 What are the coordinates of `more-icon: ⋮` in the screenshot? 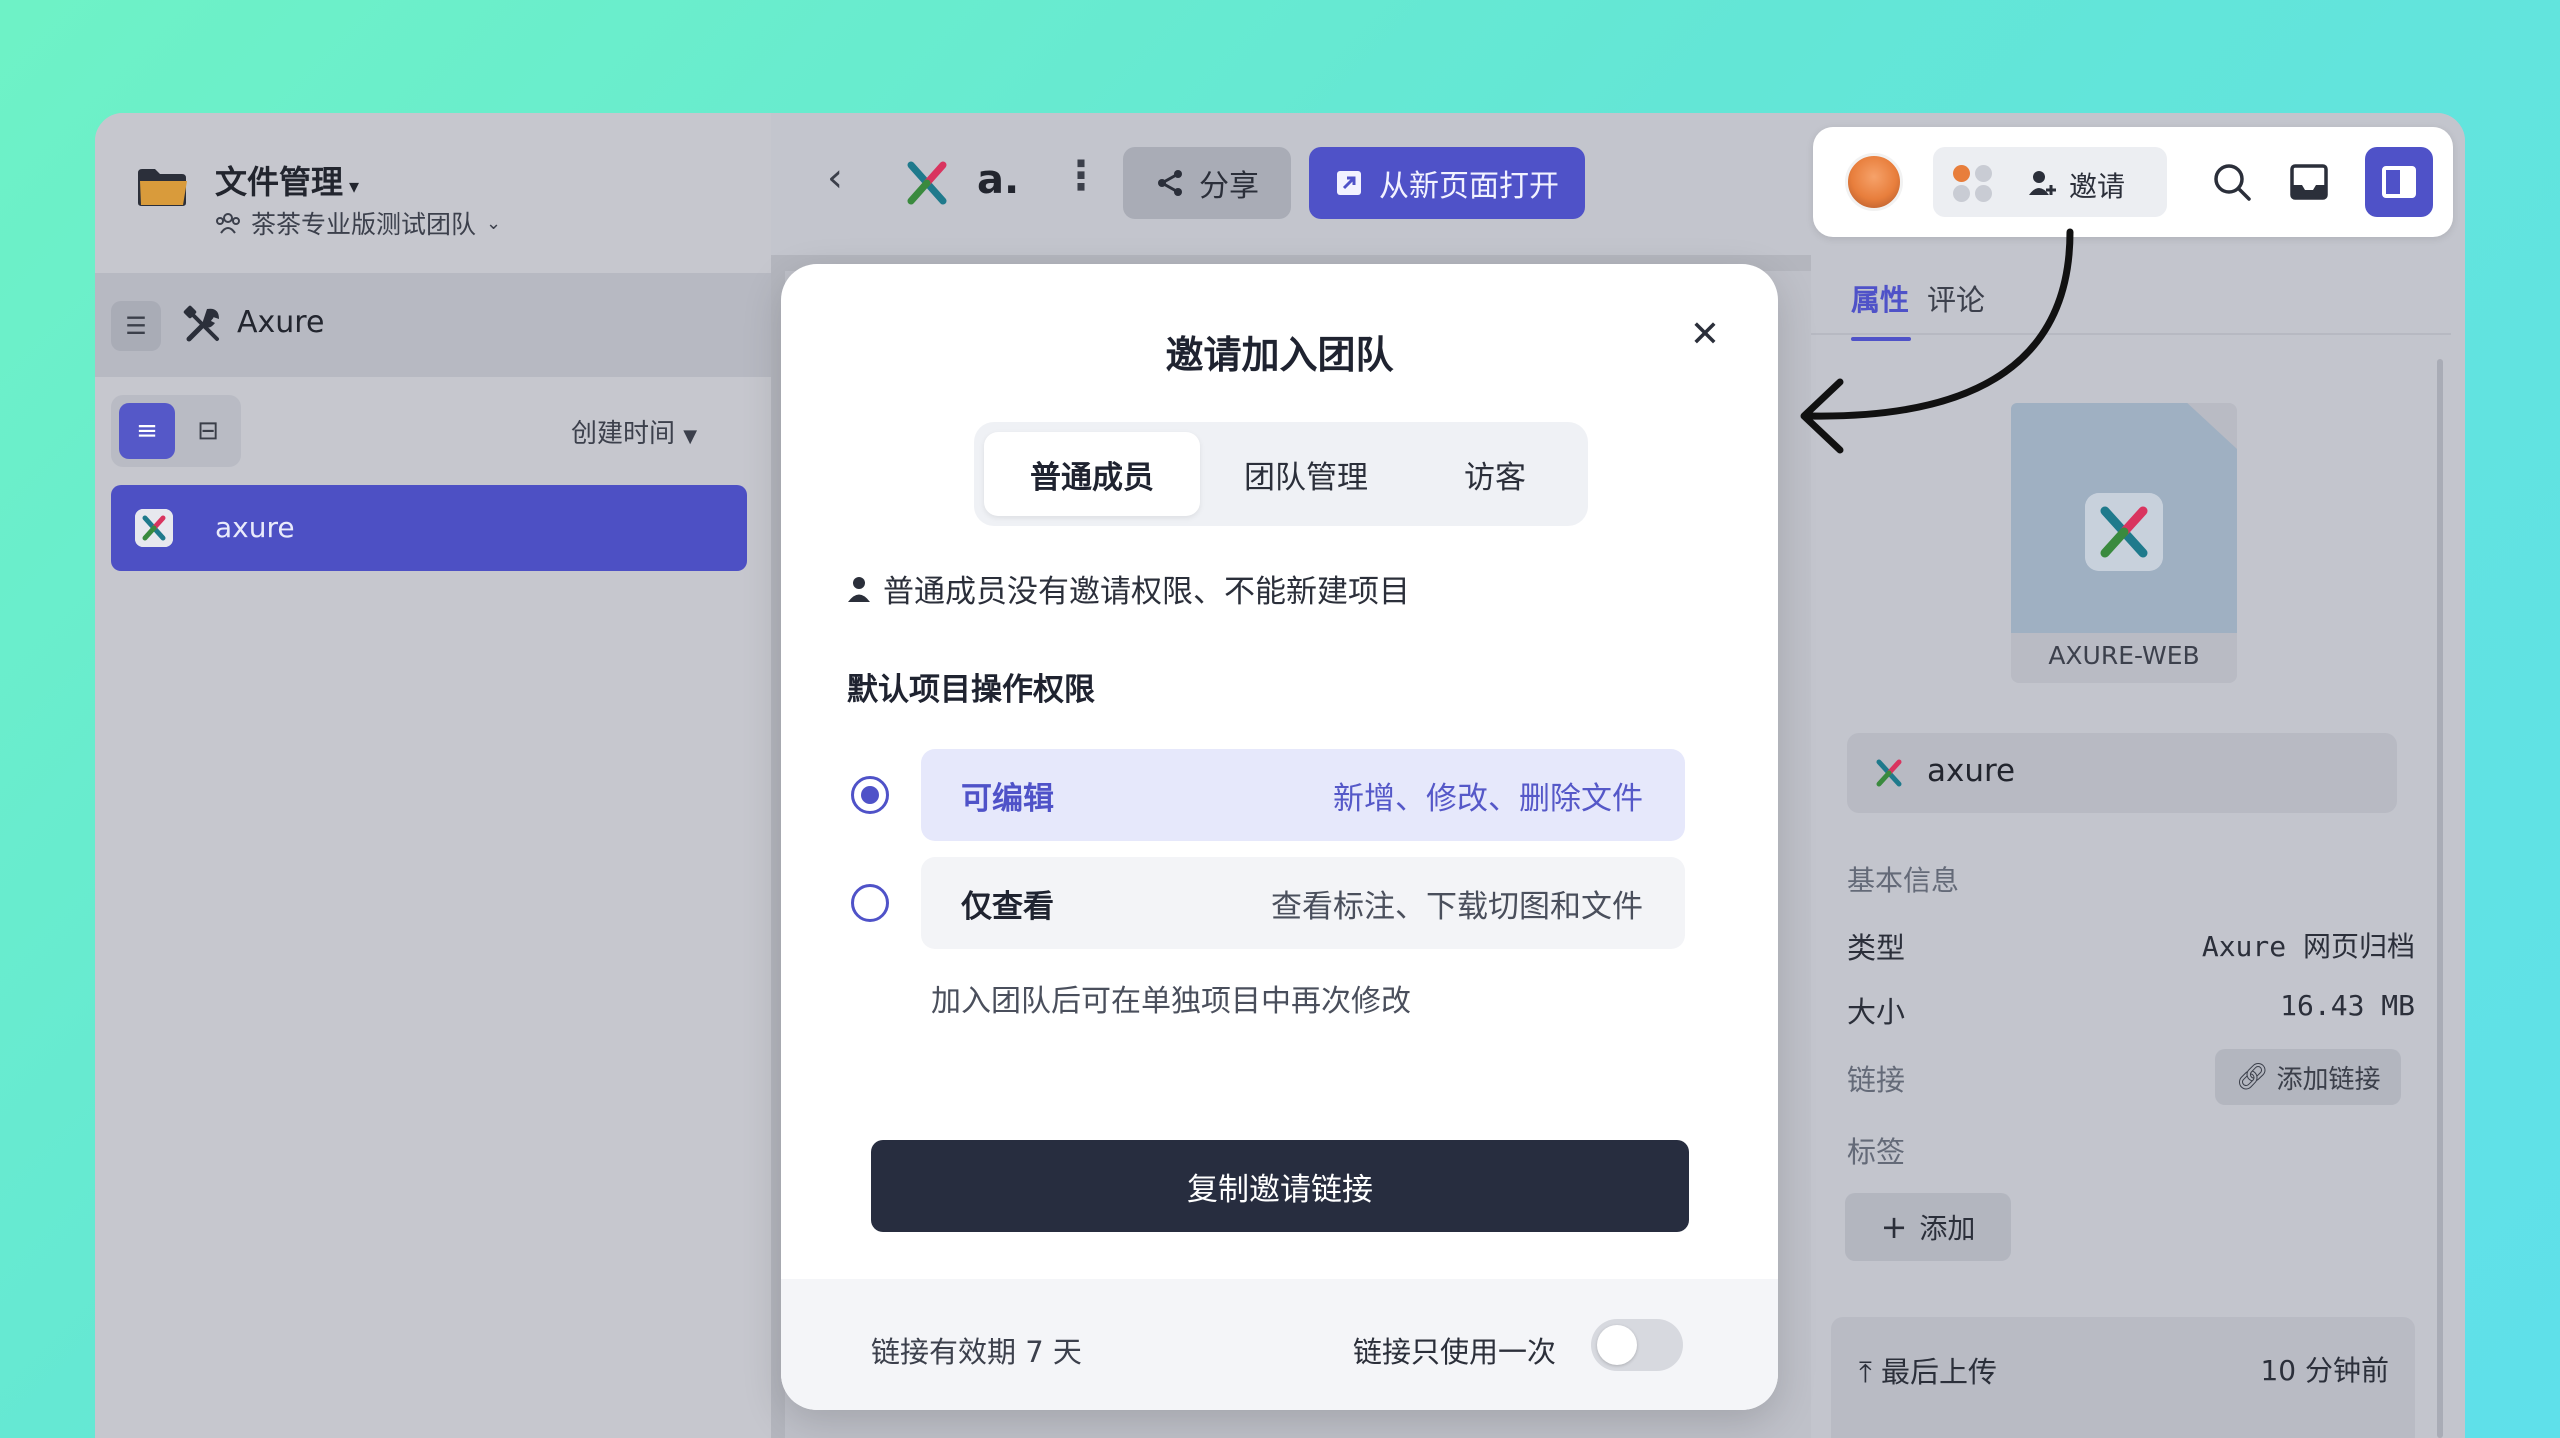 It's located at (1081, 176).